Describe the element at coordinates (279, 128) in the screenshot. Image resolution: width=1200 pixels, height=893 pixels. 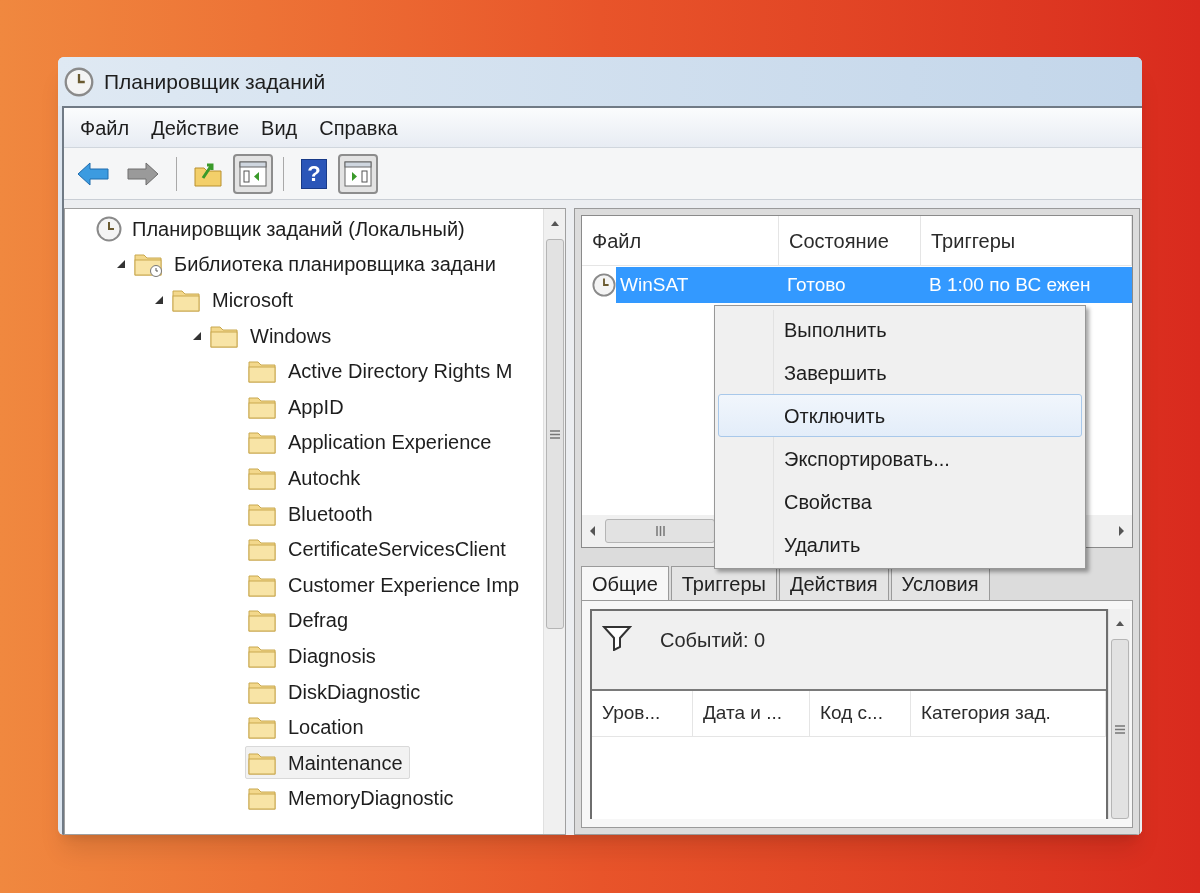
I see `menu-item: Вид` at that location.